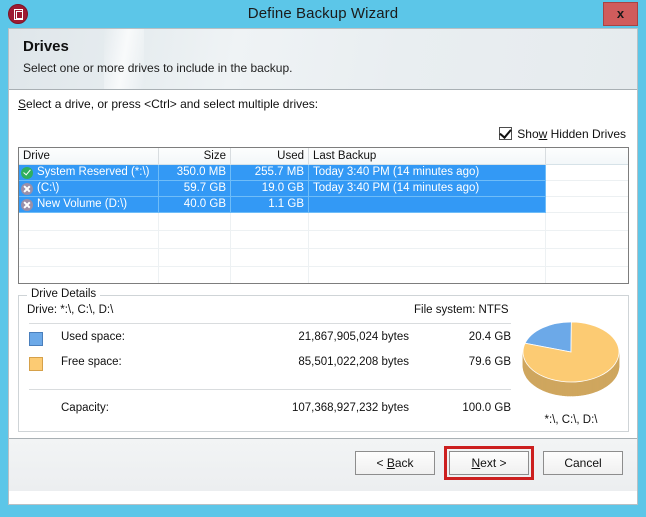 Image resolution: width=646 pixels, height=517 pixels. I want to click on checkmark-icon, so click(505, 132).